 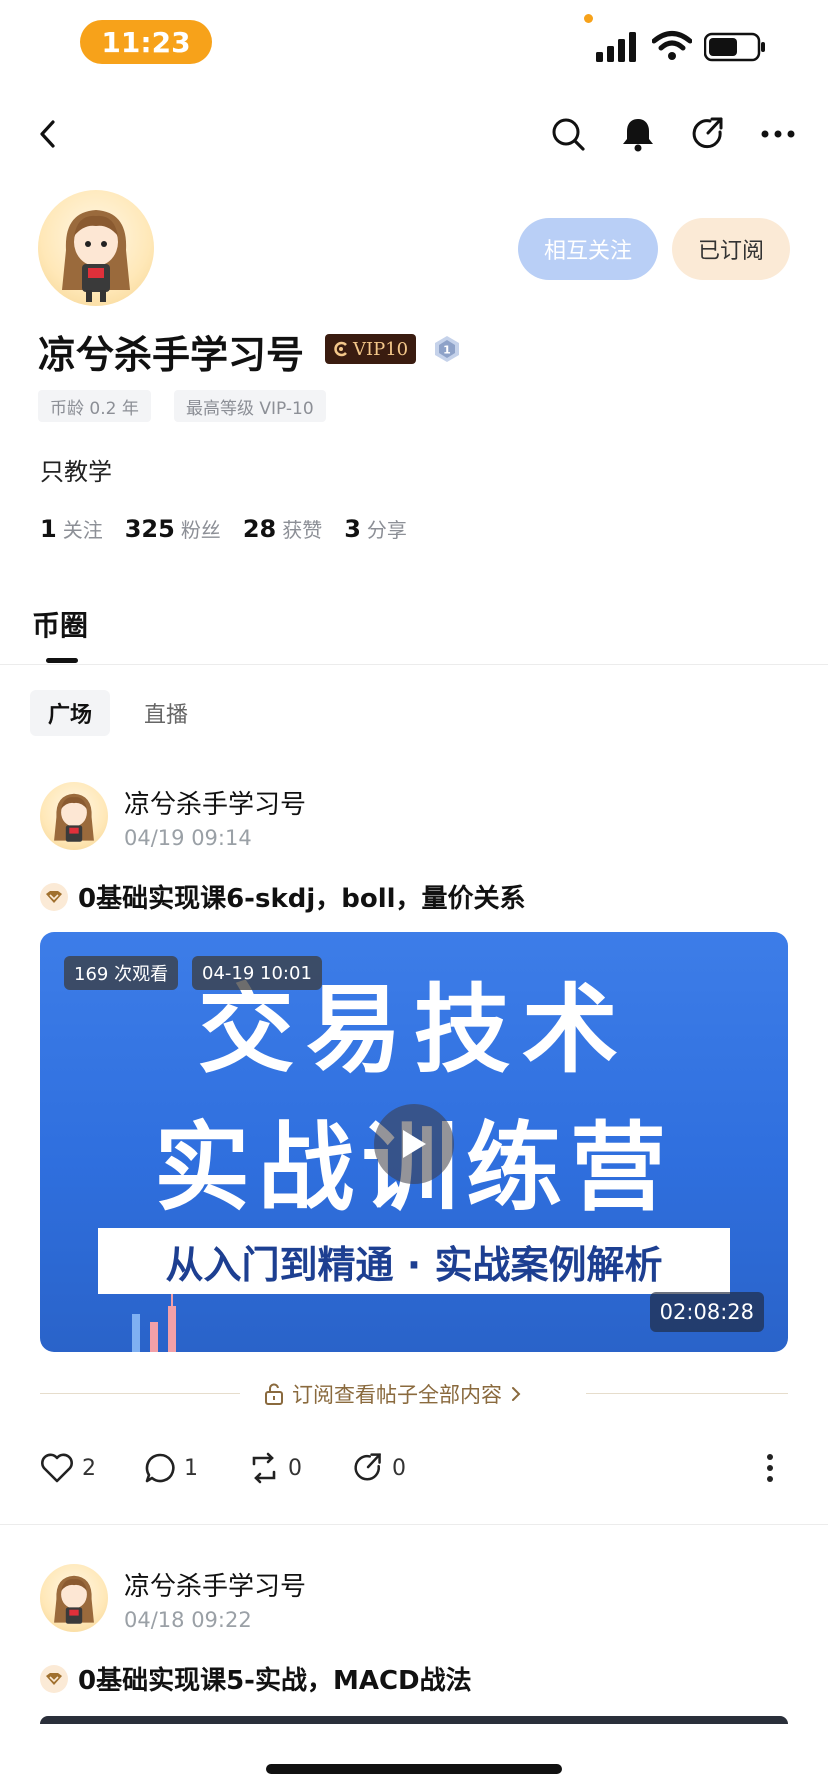 I want to click on stat-following-count: 1, so click(x=48, y=529).